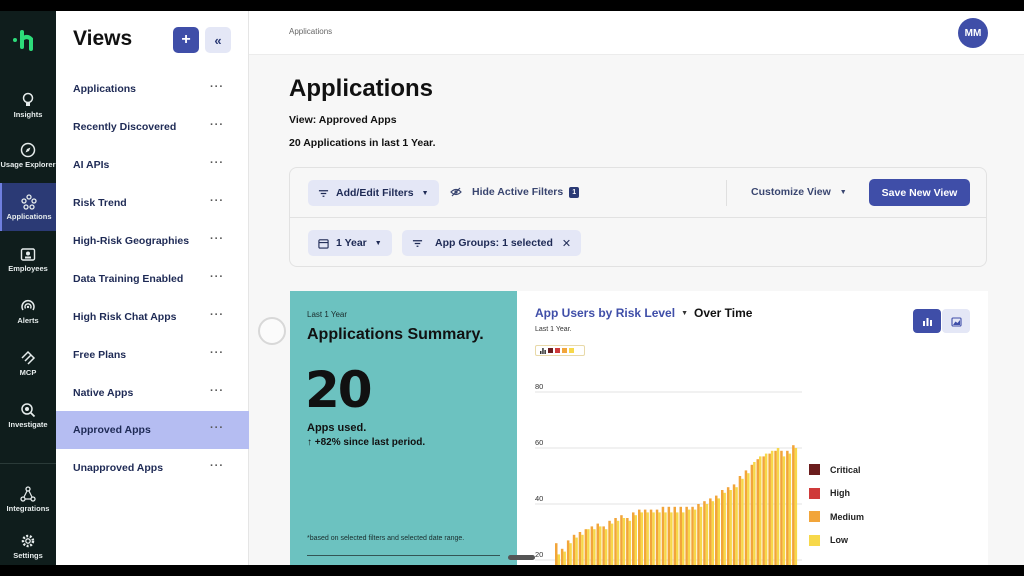 This screenshot has width=1024, height=576. Describe the element at coordinates (643, 313) in the screenshot. I see `chart-title: App Users by Risk Level ▼ Over Time` at that location.